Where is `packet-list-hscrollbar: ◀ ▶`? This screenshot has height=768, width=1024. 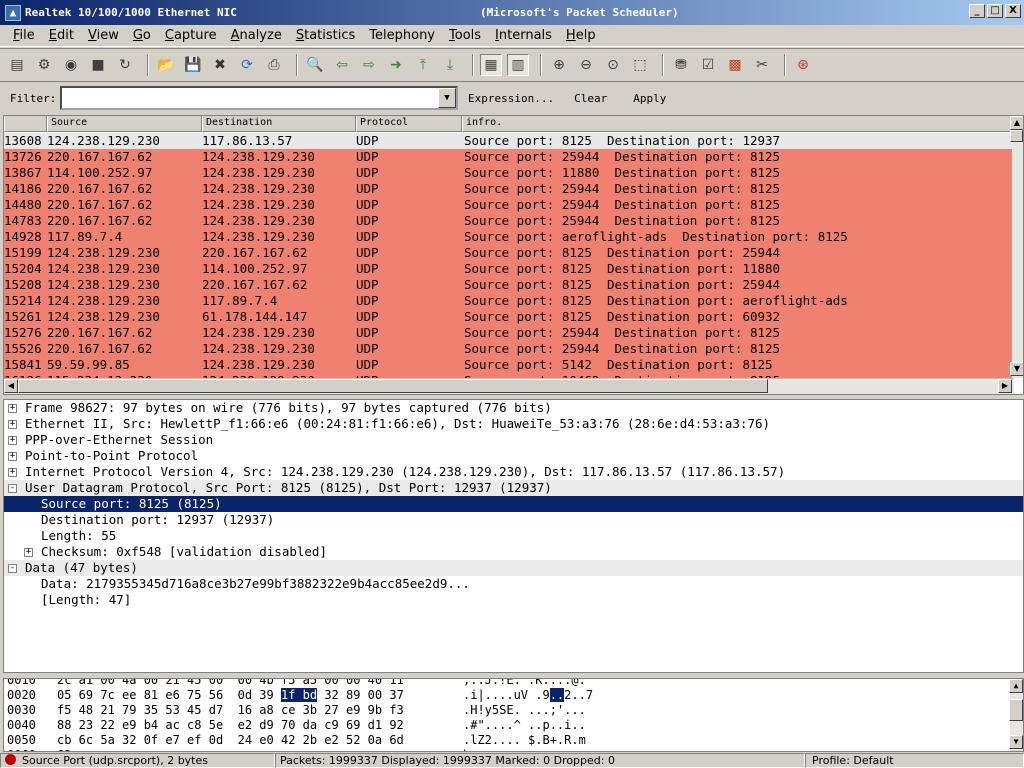 packet-list-hscrollbar: ◀ ▶ is located at coordinates (509, 386).